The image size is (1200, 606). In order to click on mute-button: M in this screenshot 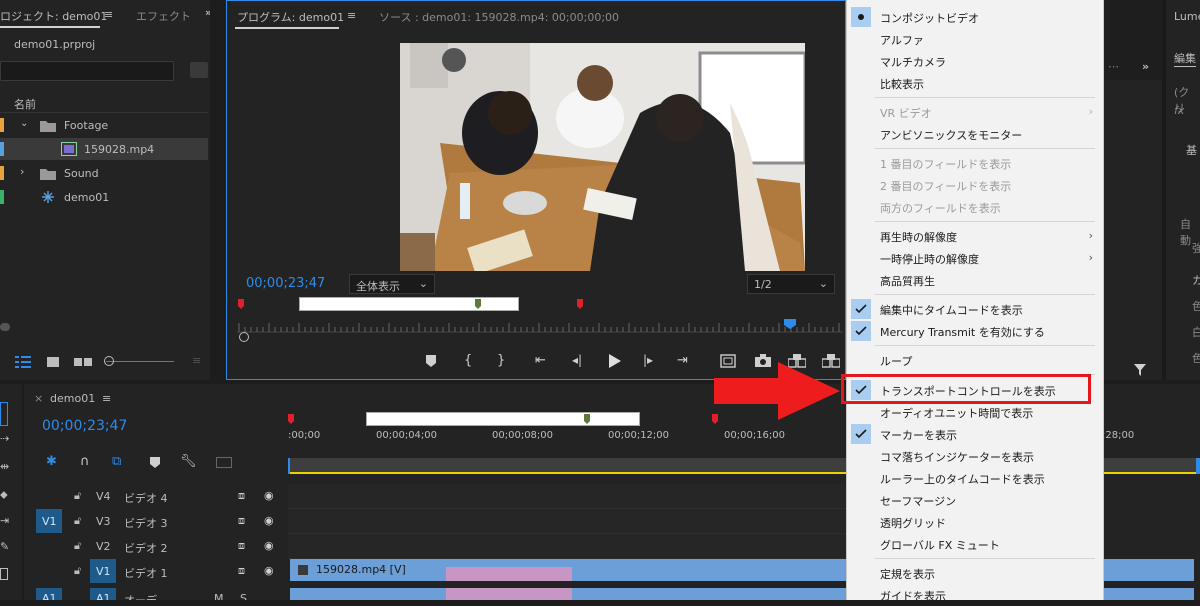, I will do `click(219, 596)`.